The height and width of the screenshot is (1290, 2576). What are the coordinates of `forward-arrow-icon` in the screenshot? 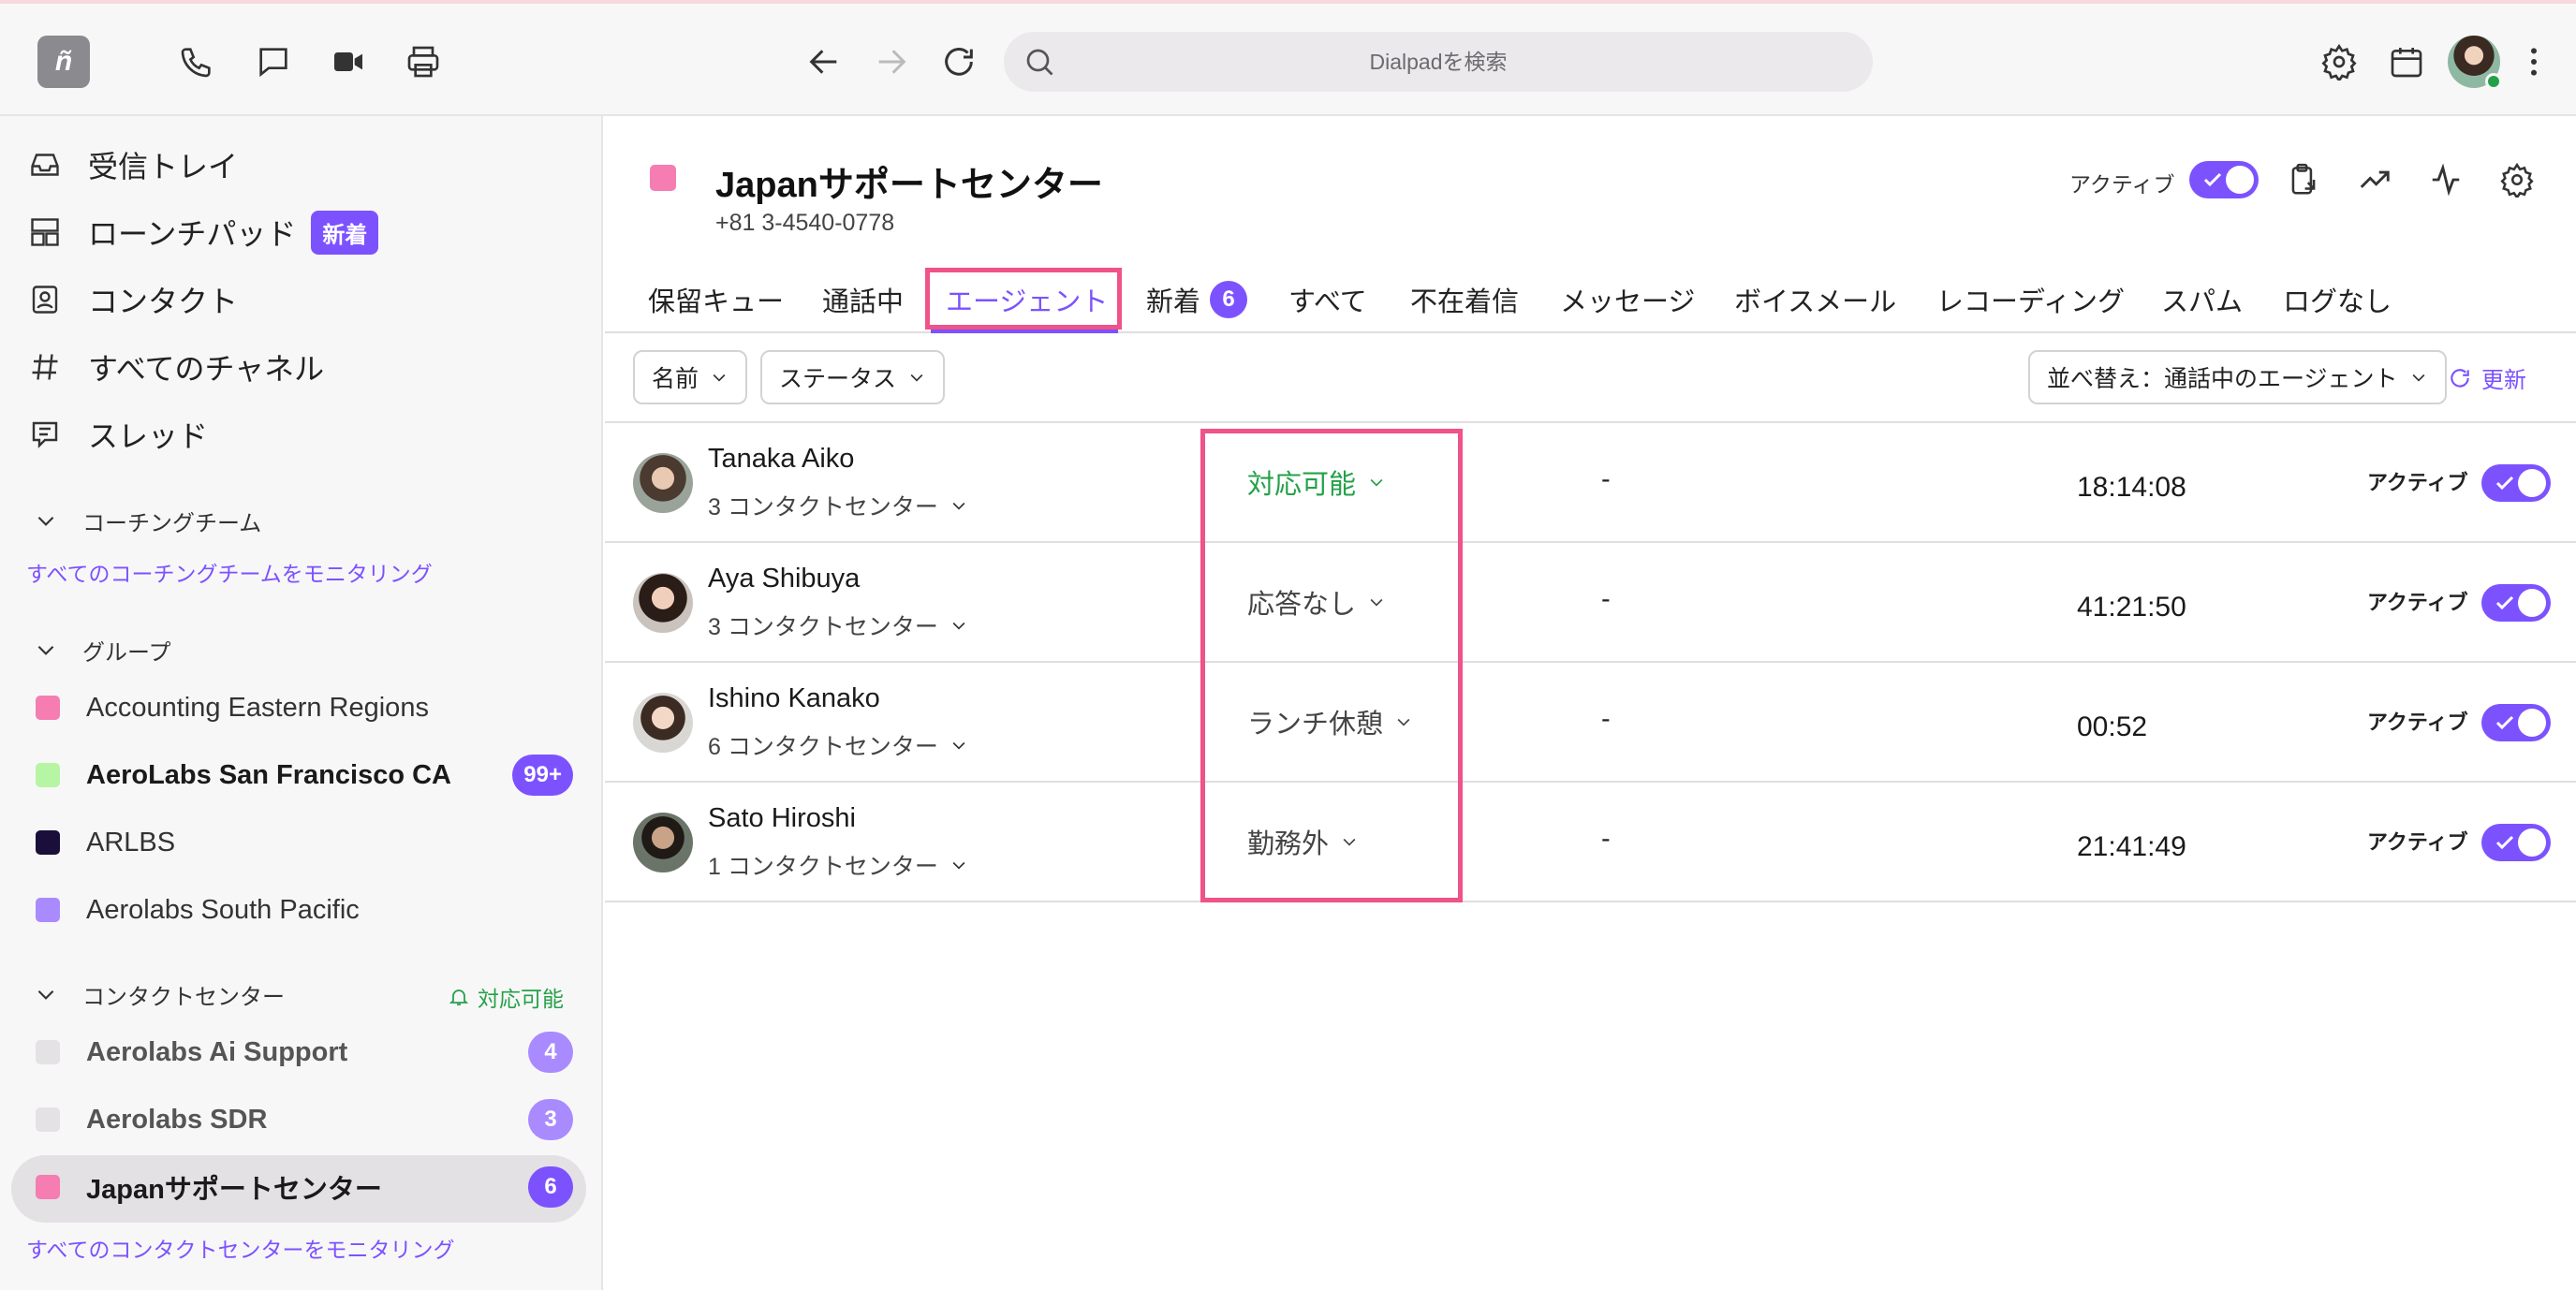 It's located at (891, 61).